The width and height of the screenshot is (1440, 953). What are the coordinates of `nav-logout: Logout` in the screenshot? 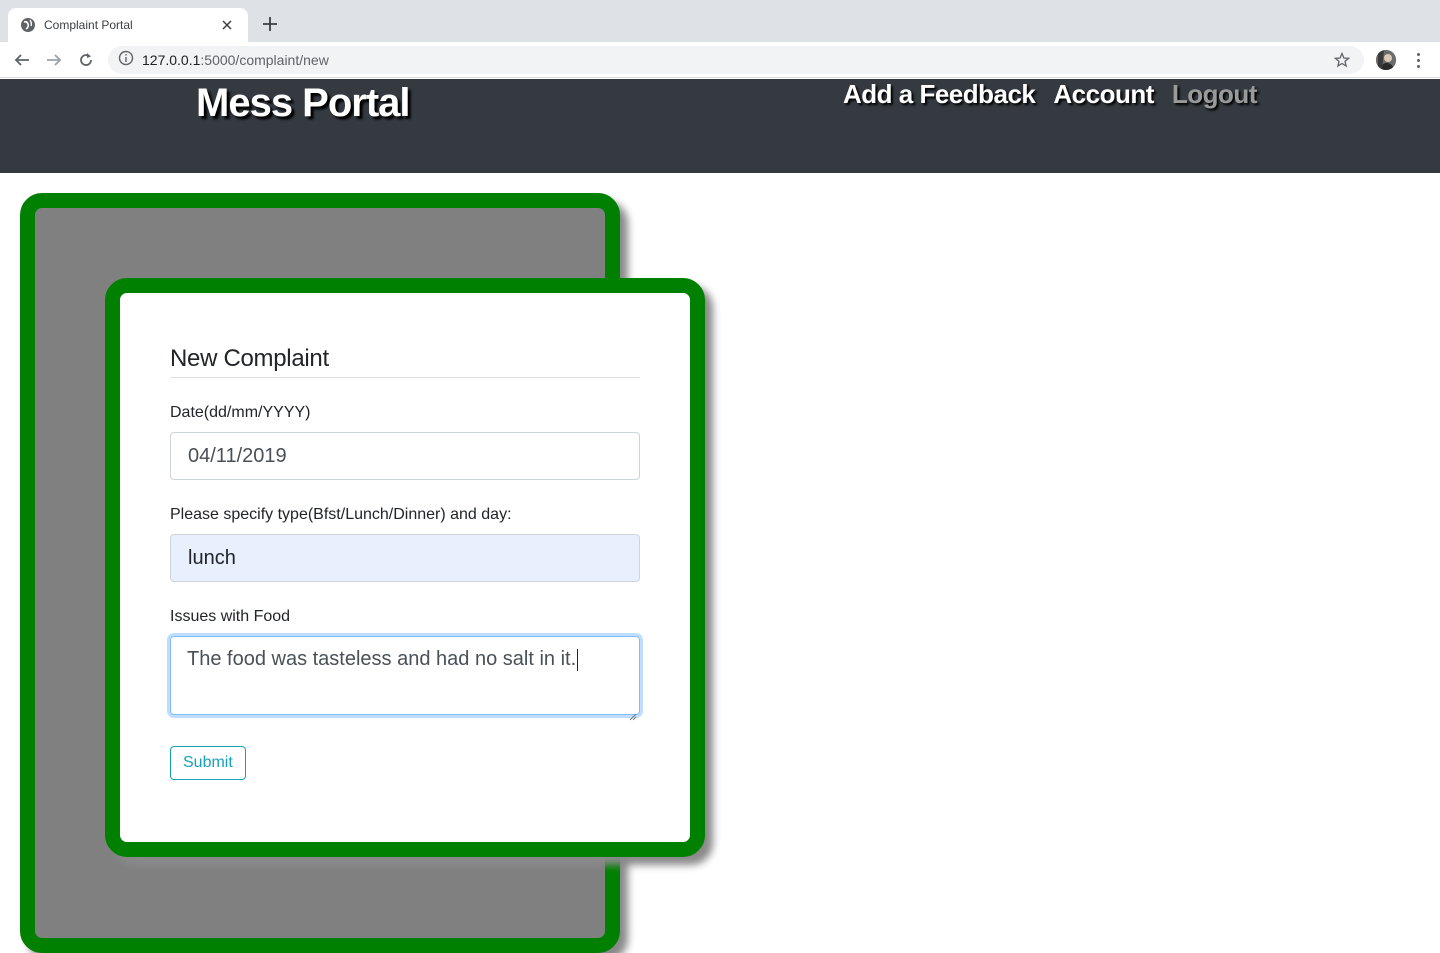 It's located at (1215, 94).